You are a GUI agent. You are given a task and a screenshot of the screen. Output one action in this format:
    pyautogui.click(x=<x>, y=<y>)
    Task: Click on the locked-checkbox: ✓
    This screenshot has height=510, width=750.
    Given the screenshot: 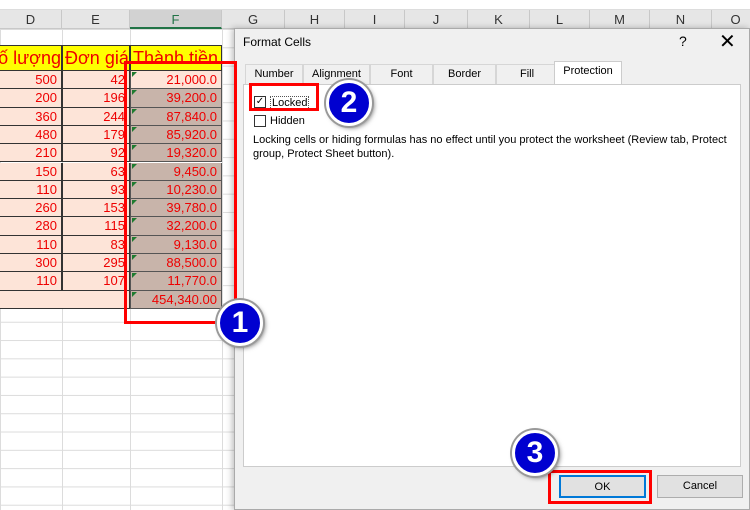 What is the action you would take?
    pyautogui.click(x=260, y=102)
    